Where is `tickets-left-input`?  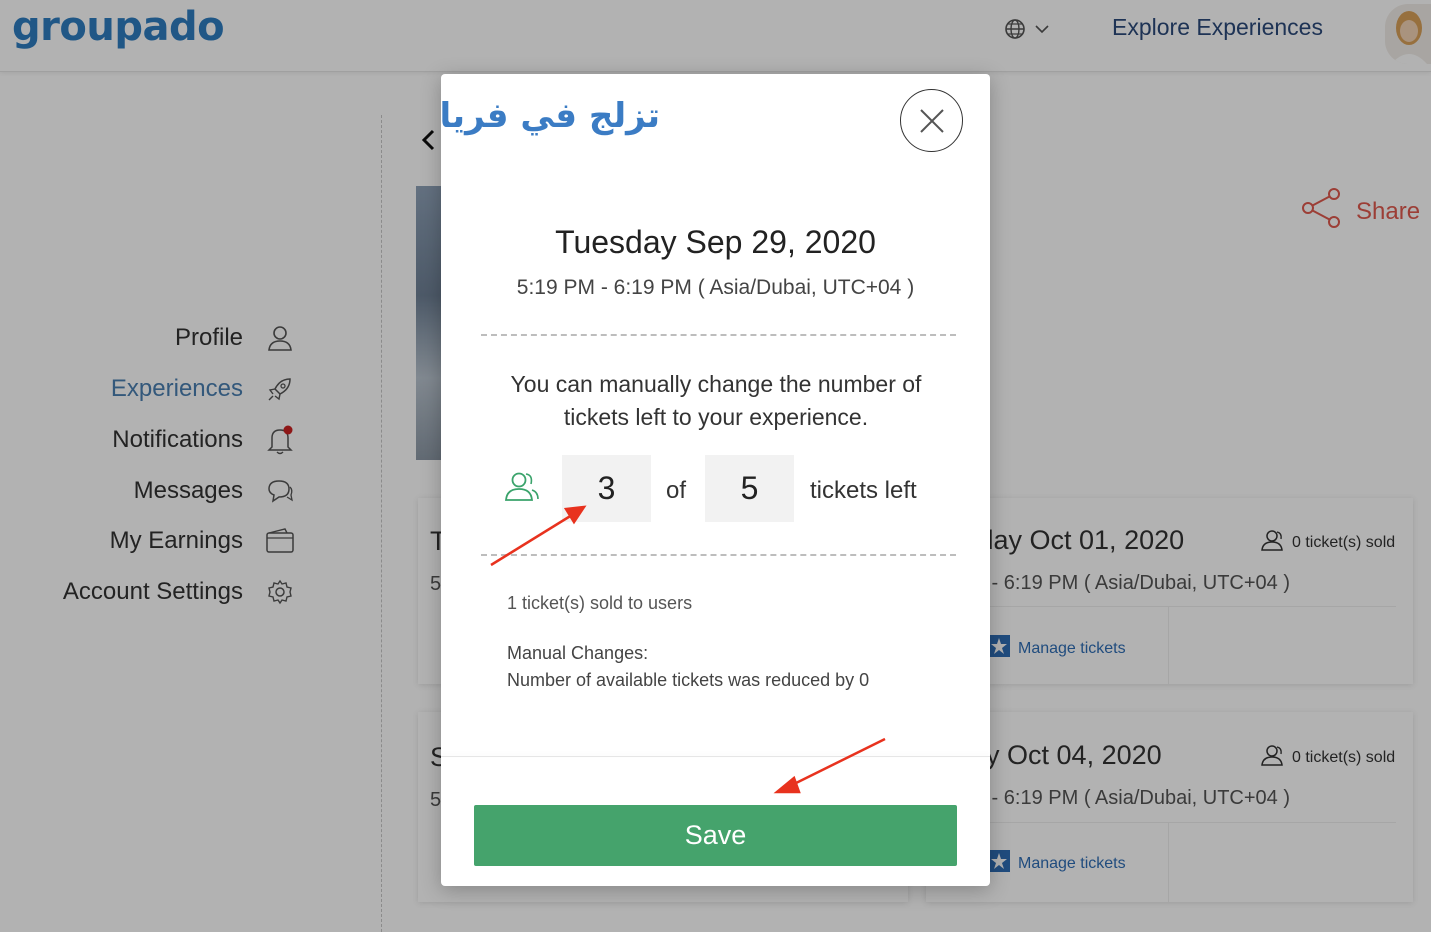
tickets-left-input is located at coordinates (606, 488).